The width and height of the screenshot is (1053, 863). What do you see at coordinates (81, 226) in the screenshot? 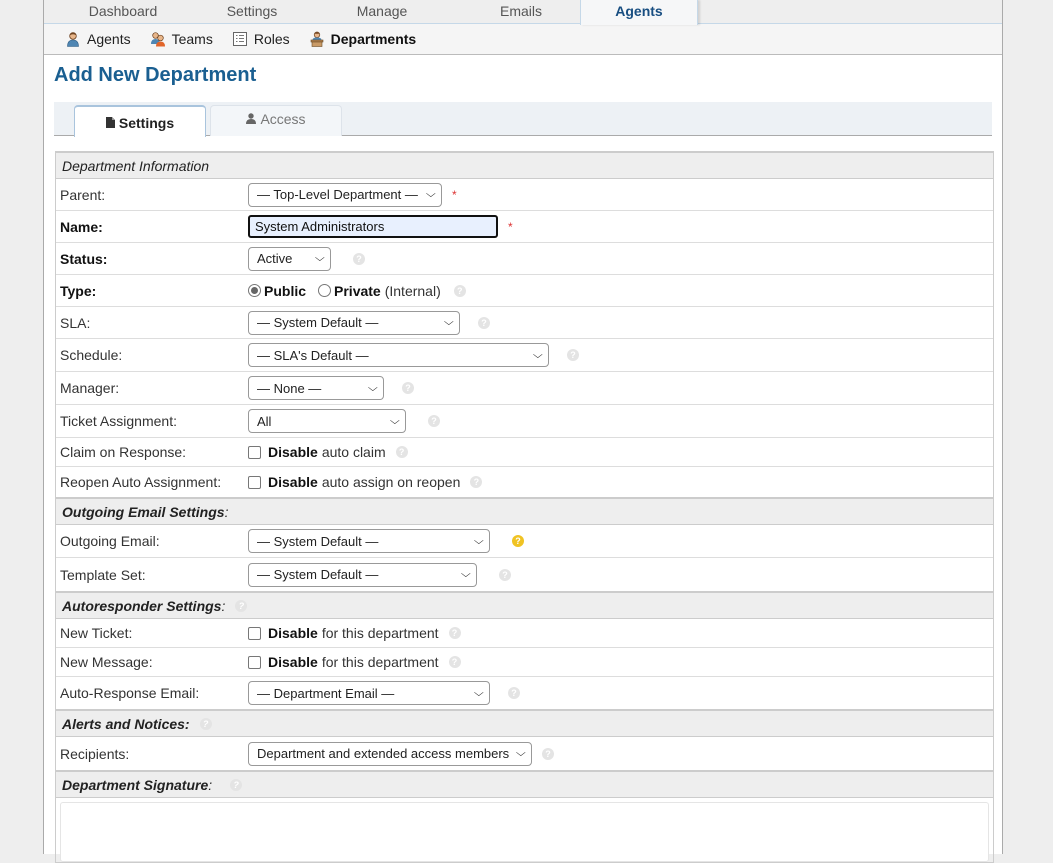
I see `name-label: Name:` at bounding box center [81, 226].